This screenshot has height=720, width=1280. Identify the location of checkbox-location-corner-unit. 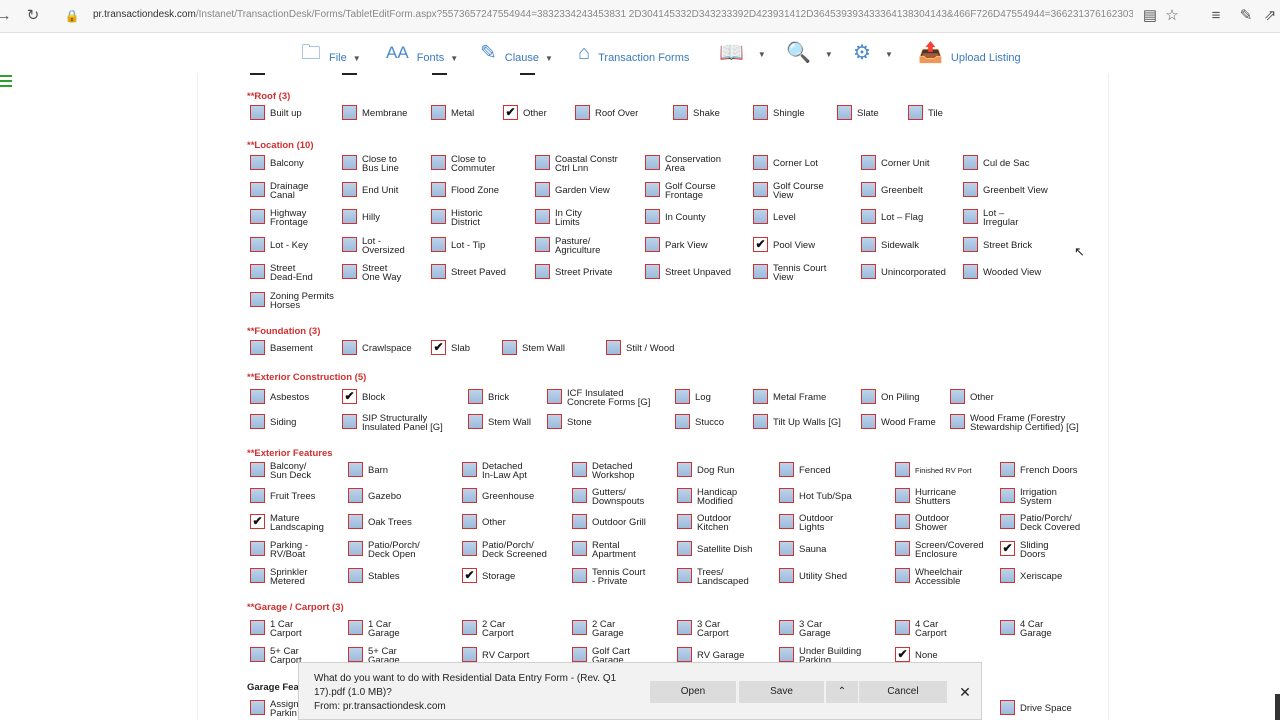
(868, 162).